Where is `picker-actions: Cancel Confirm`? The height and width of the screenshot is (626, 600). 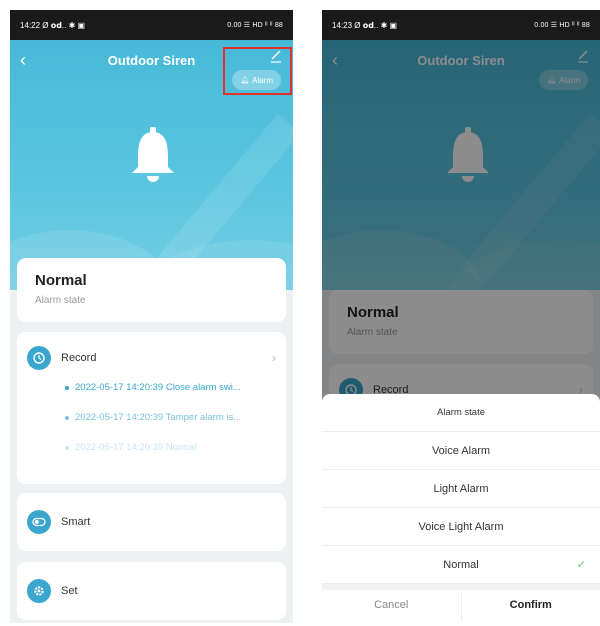
picker-actions: Cancel Confirm is located at coordinates (461, 605).